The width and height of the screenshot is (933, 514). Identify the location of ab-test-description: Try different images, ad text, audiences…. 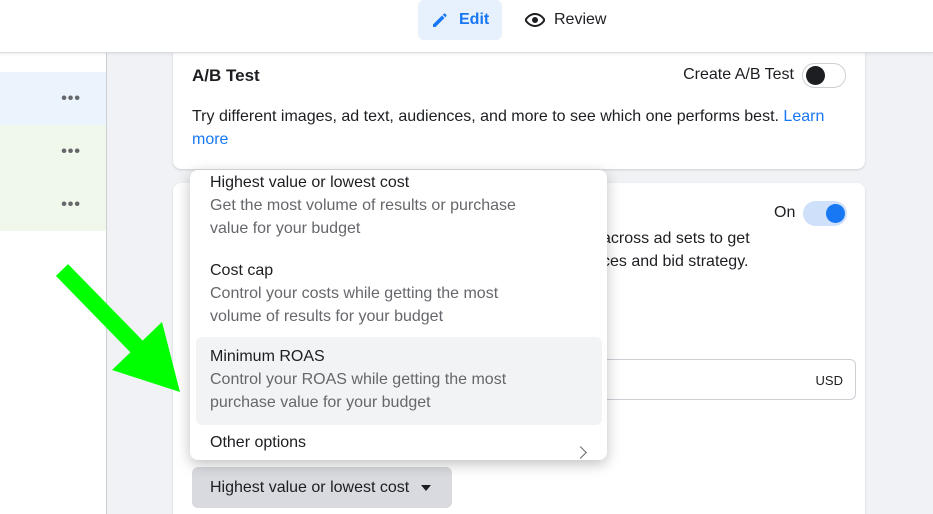
(517, 128).